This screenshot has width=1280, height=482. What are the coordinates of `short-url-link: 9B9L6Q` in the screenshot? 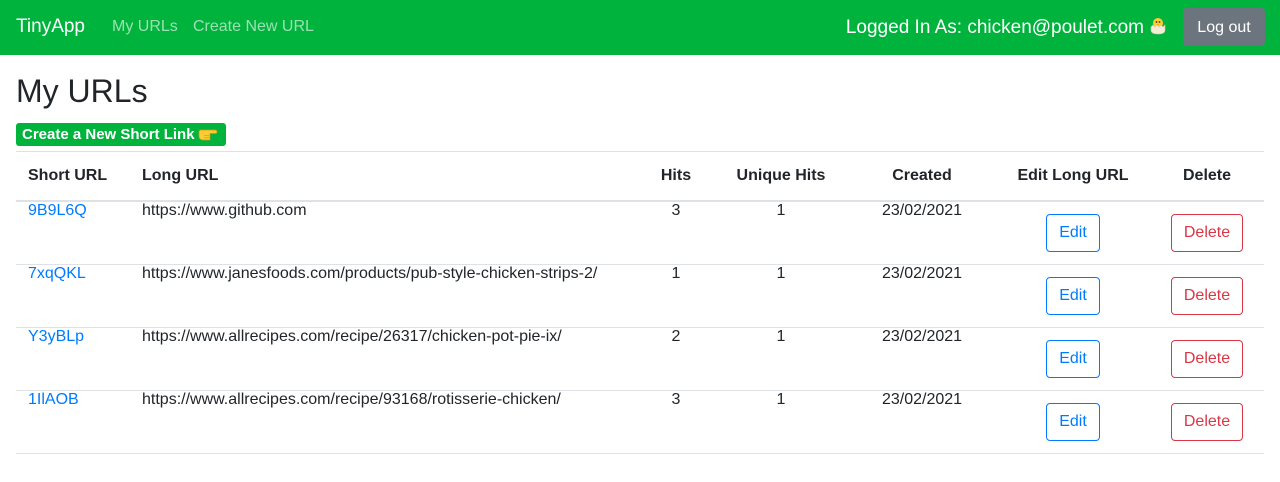 It's located at (57, 210).